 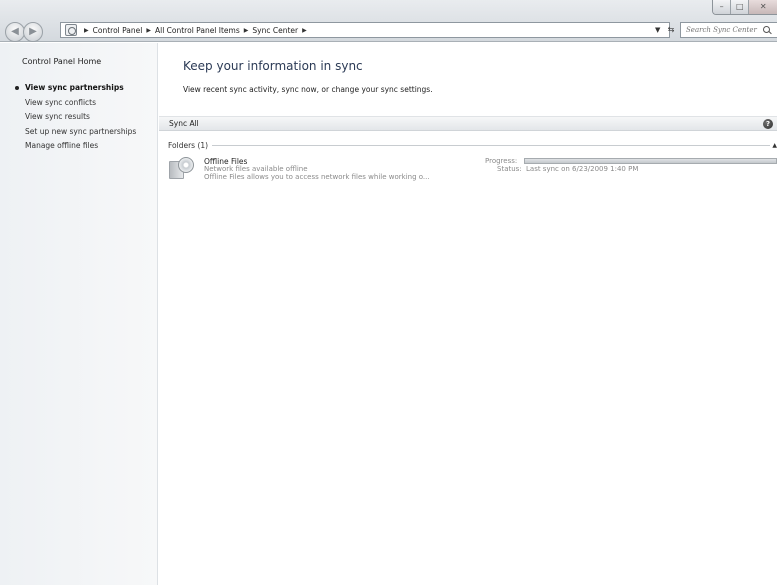 I want to click on progress-label: Progress:, so click(x=501, y=161).